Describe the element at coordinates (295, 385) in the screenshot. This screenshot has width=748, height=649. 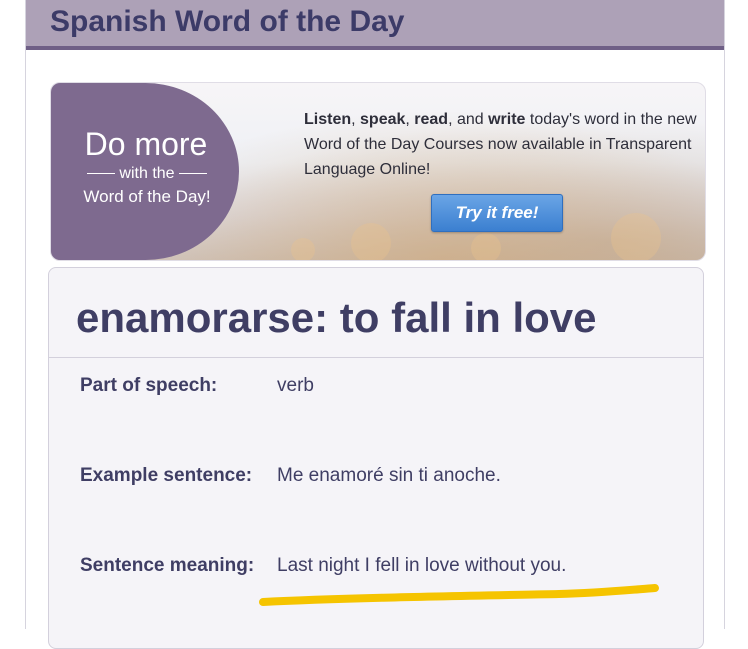
I see `part-of-speech-value: verb` at that location.